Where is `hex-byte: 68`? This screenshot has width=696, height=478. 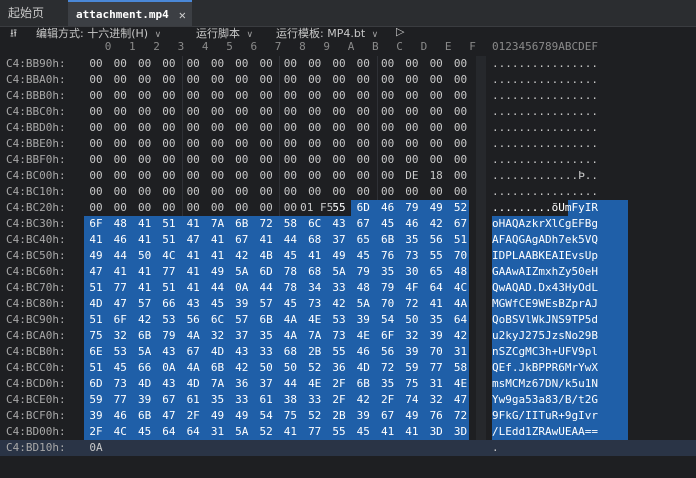
hex-byte: 68 is located at coordinates (315, 240).